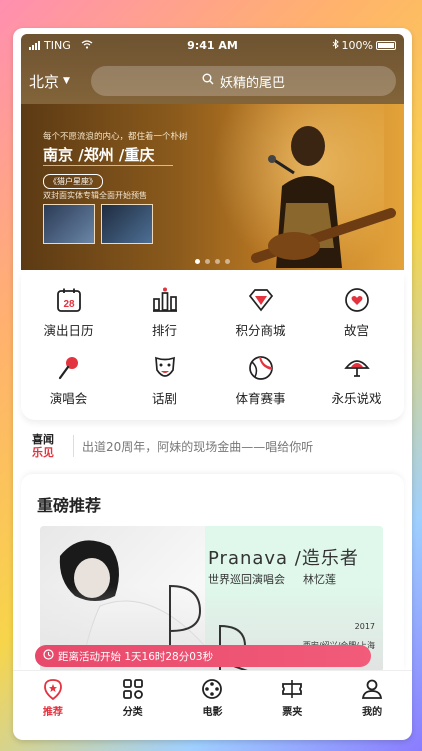 This screenshot has width=422, height=751. Describe the element at coordinates (319, 579) in the screenshot. I see `artist-name: 林忆莲` at that location.